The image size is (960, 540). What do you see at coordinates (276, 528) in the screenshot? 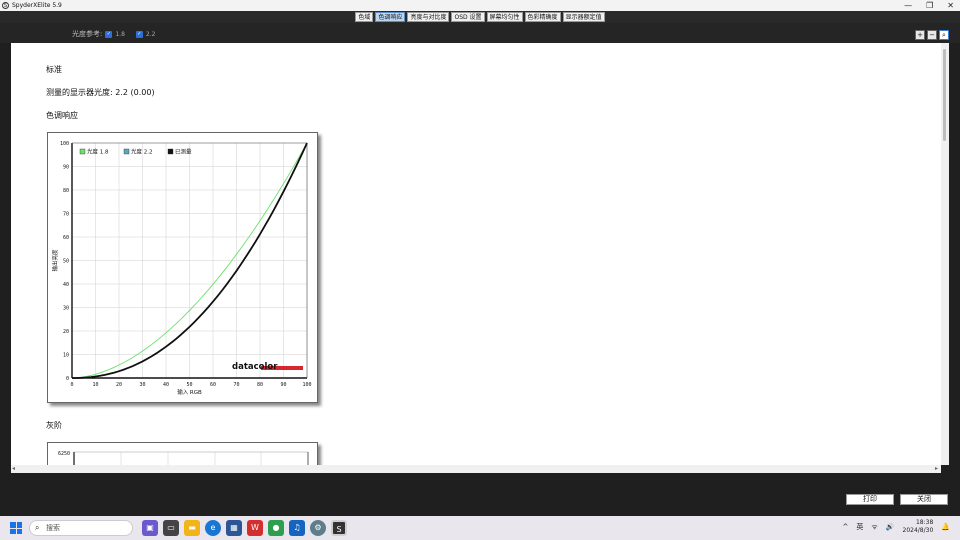
I see `wechat-icon: ●` at bounding box center [276, 528].